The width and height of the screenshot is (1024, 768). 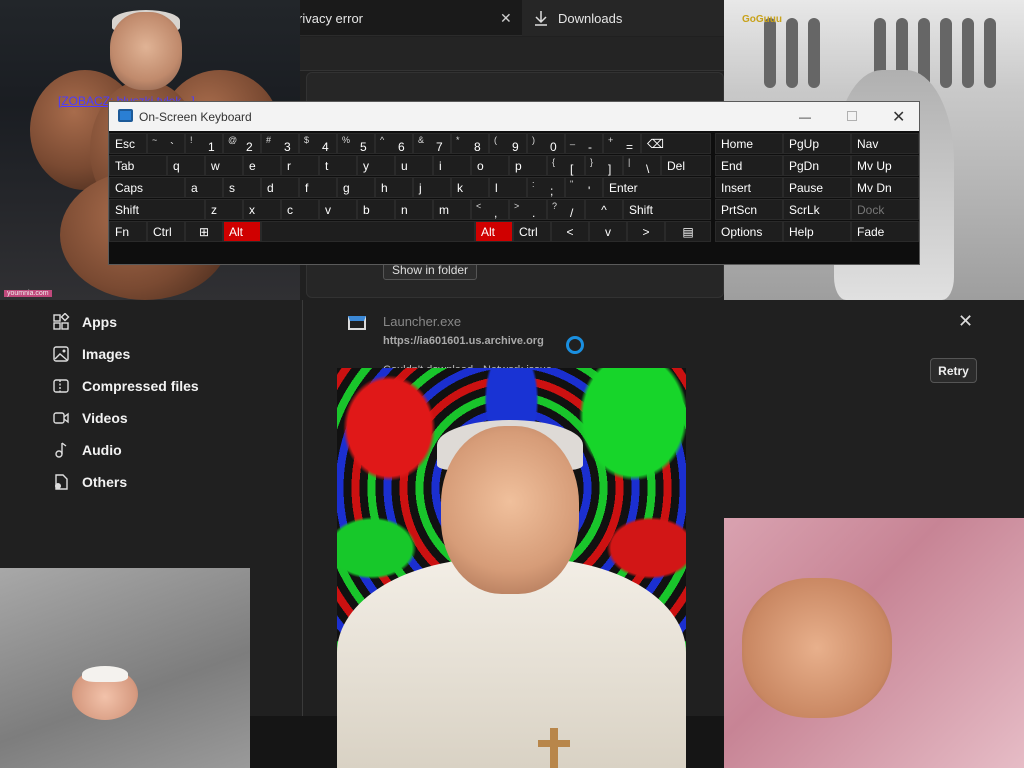 What do you see at coordinates (166, 231) in the screenshot?
I see `key-row5-1-ctrl: Ctrl` at bounding box center [166, 231].